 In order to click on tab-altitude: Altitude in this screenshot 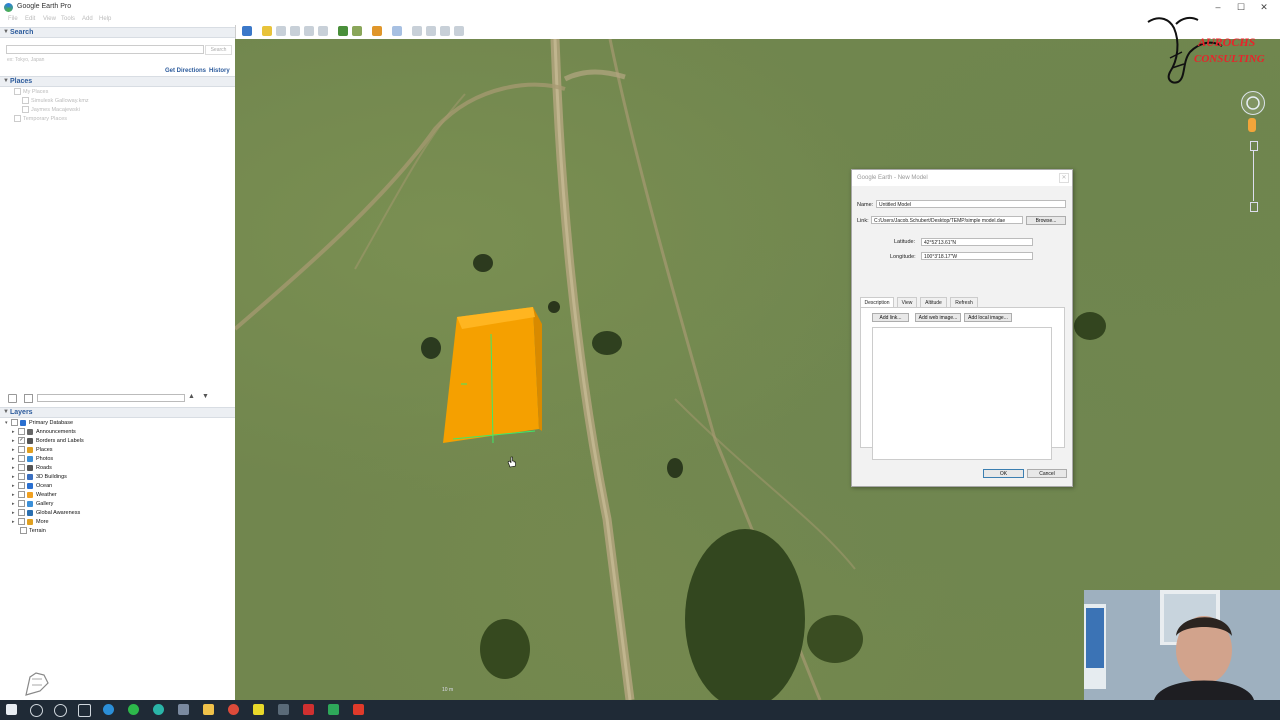, I will do `click(933, 302)`.